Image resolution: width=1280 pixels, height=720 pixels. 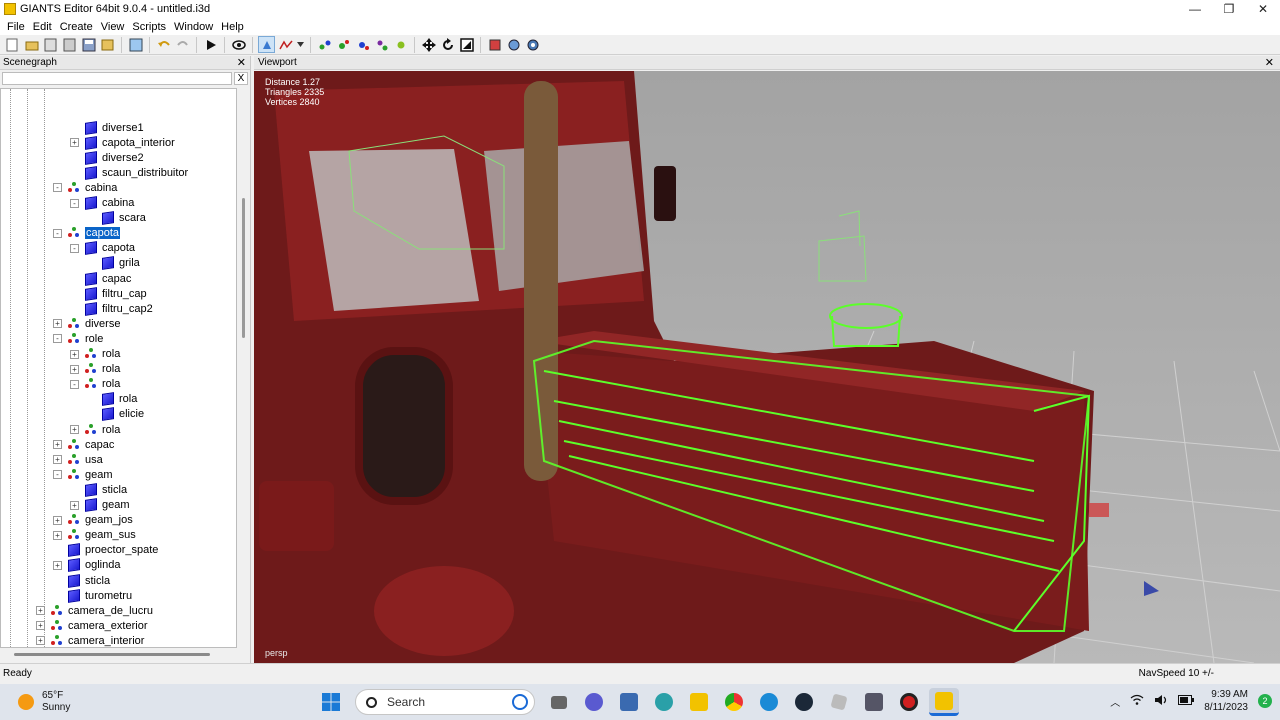 What do you see at coordinates (238, 44) in the screenshot?
I see `eye-icon` at bounding box center [238, 44].